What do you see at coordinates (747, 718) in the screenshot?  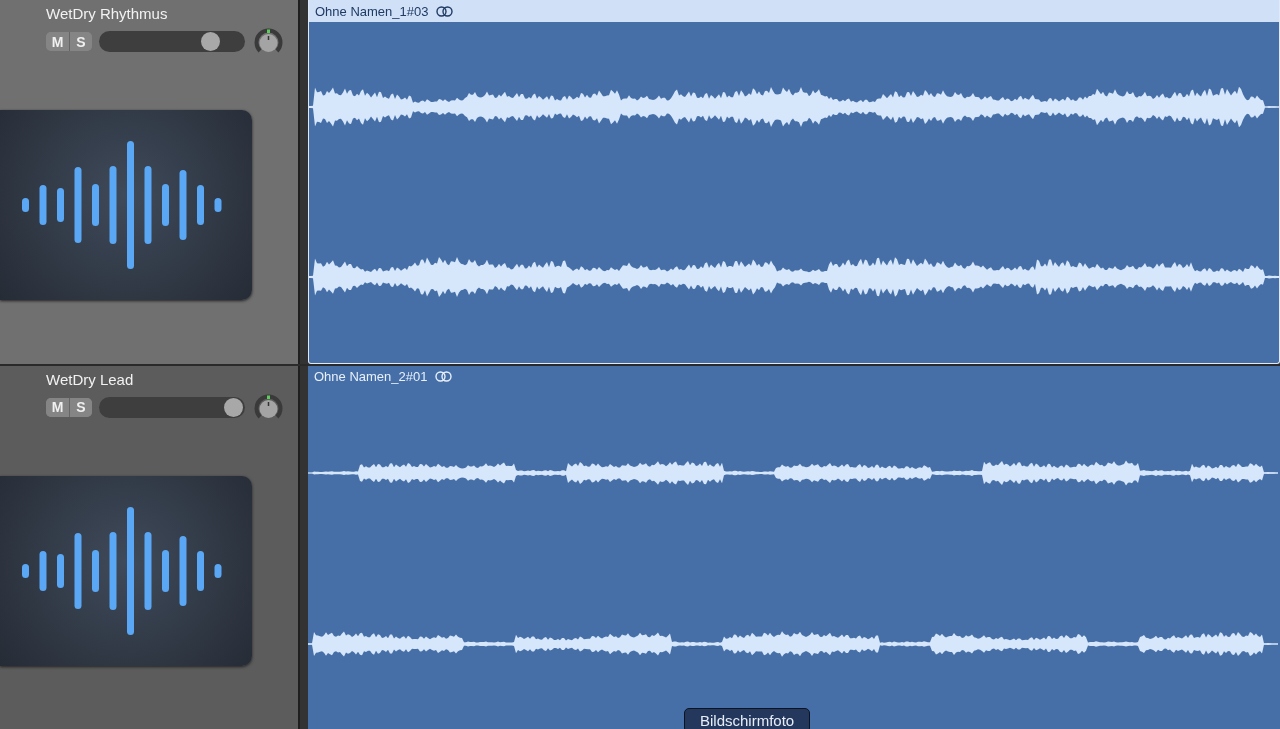 I see `tooltip: Bildschirmfoto` at bounding box center [747, 718].